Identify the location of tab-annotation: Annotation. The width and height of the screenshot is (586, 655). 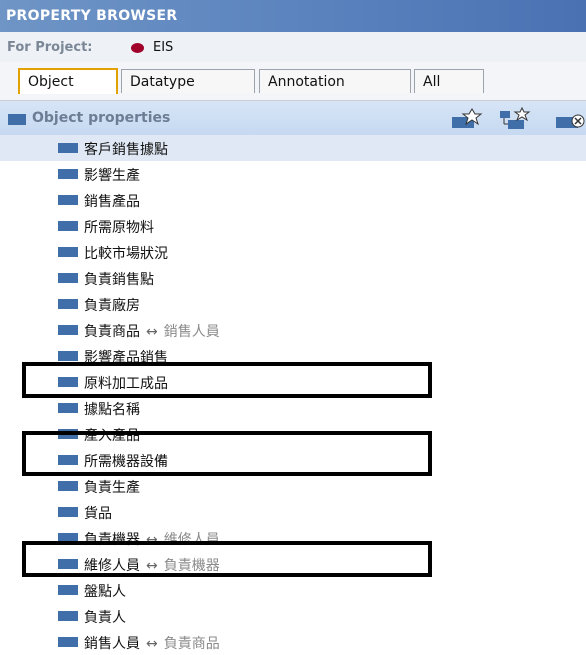
(335, 81).